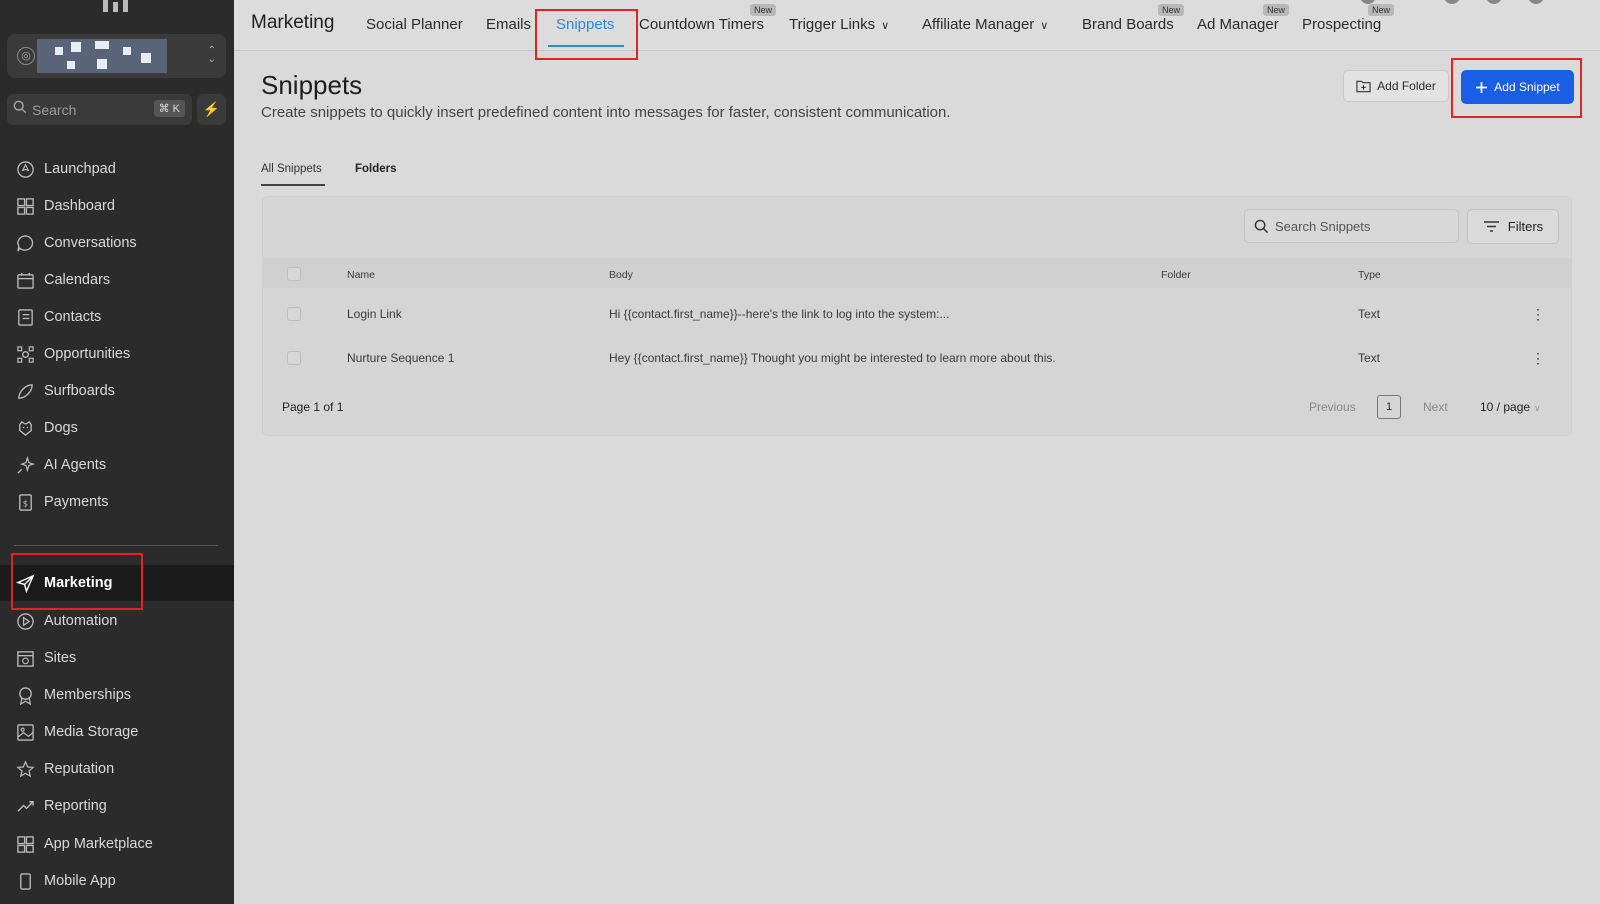 The width and height of the screenshot is (1600, 904). I want to click on add-folder-button: Add Folder, so click(1396, 86).